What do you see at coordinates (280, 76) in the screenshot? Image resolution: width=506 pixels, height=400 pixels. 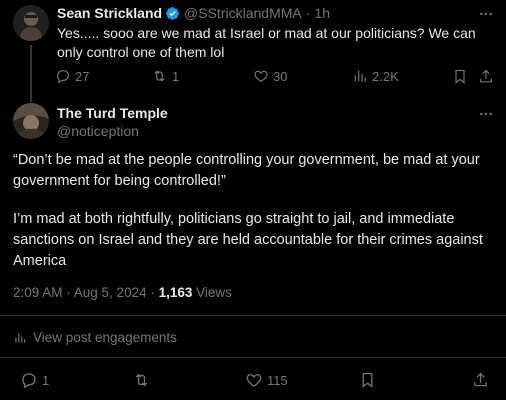 I see `like-count: 30` at bounding box center [280, 76].